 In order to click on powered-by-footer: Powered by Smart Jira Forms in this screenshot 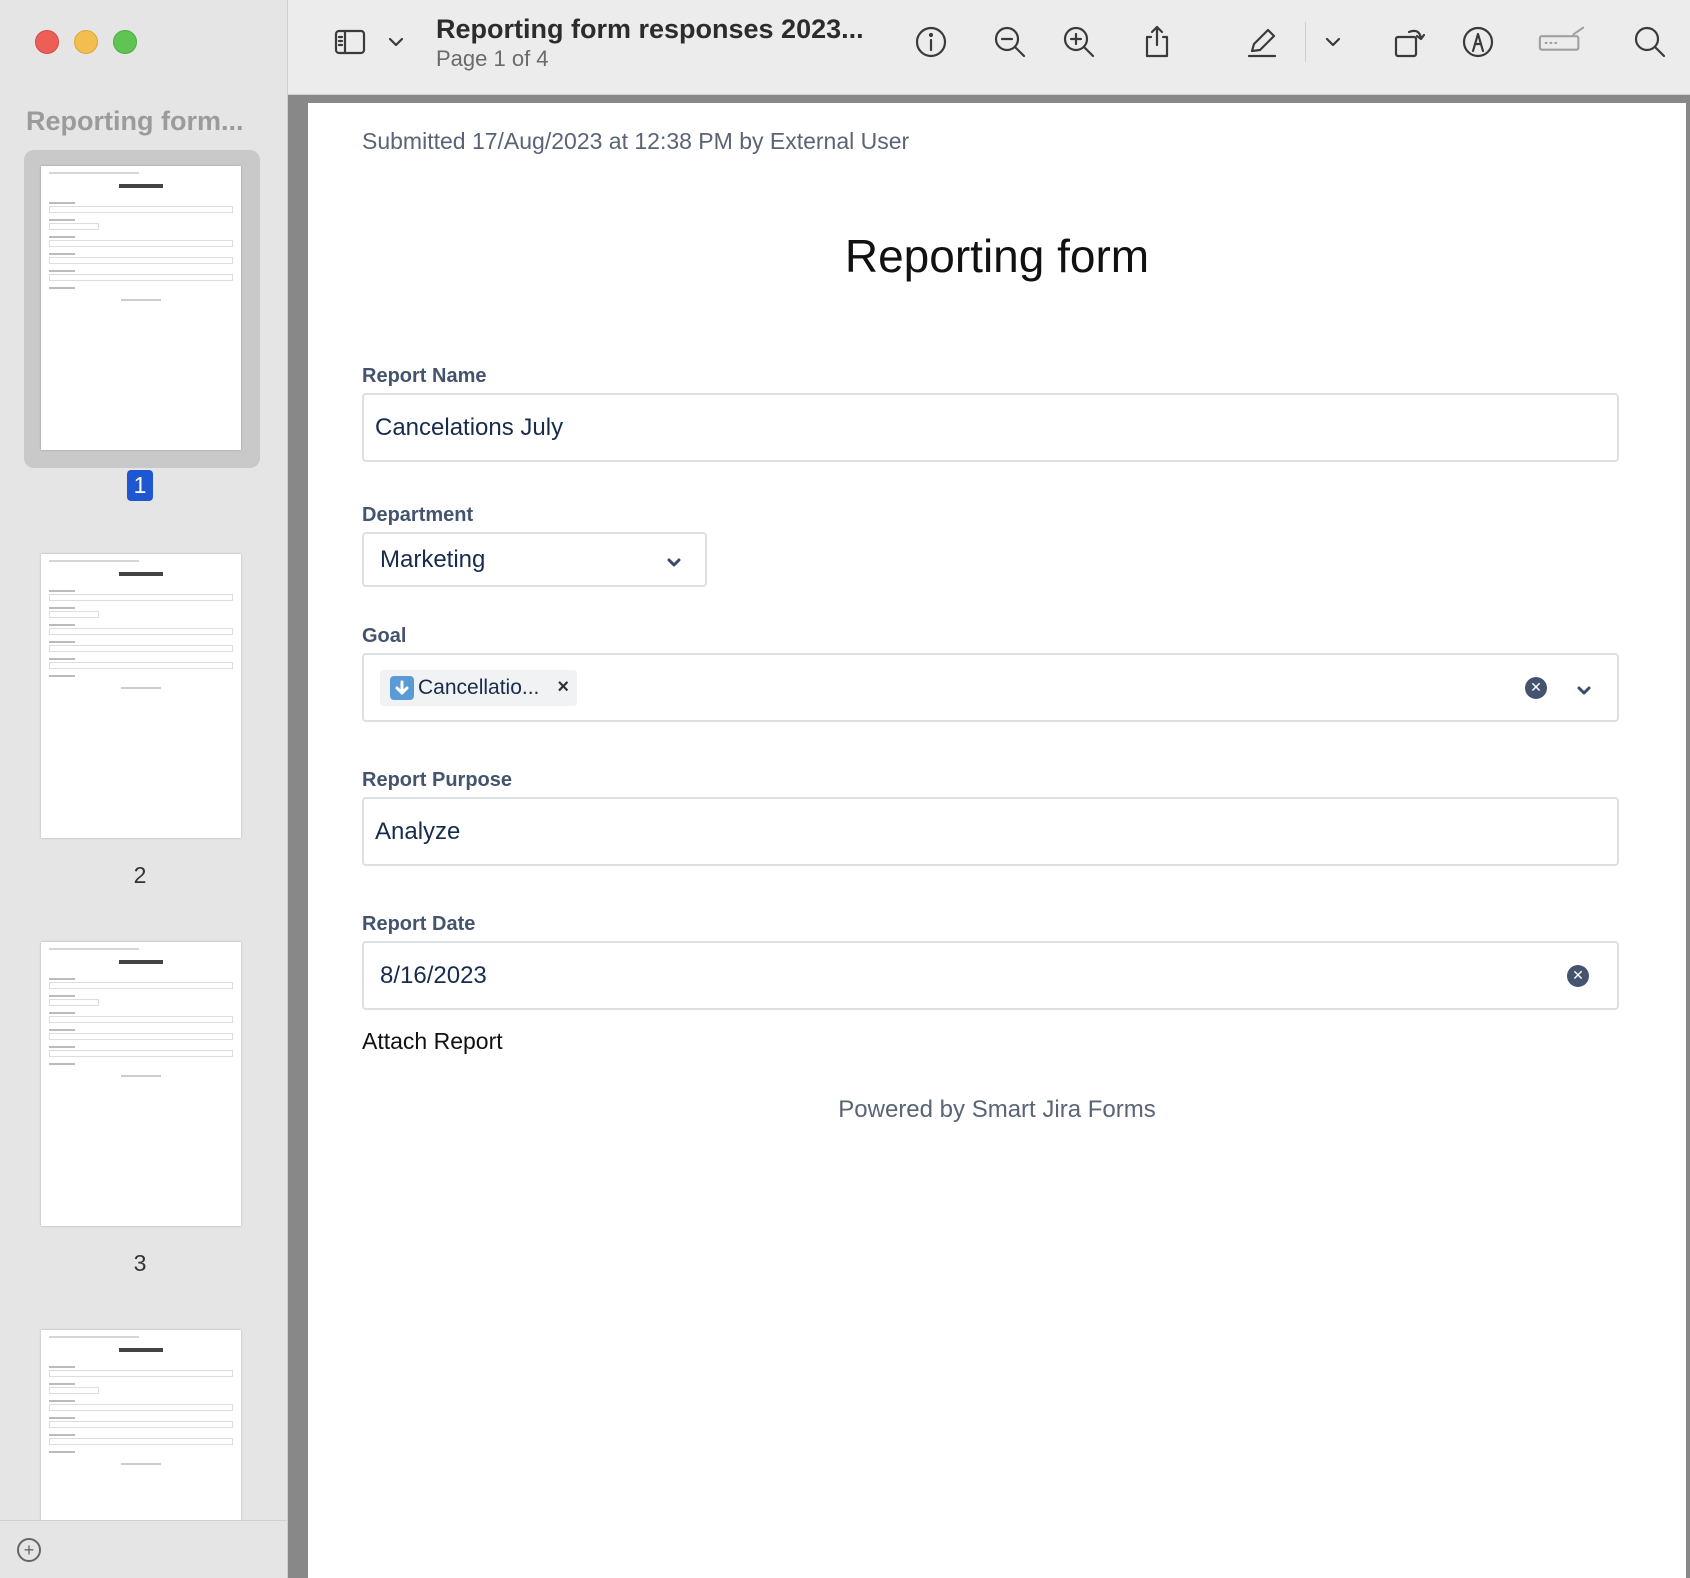, I will do `click(997, 1109)`.